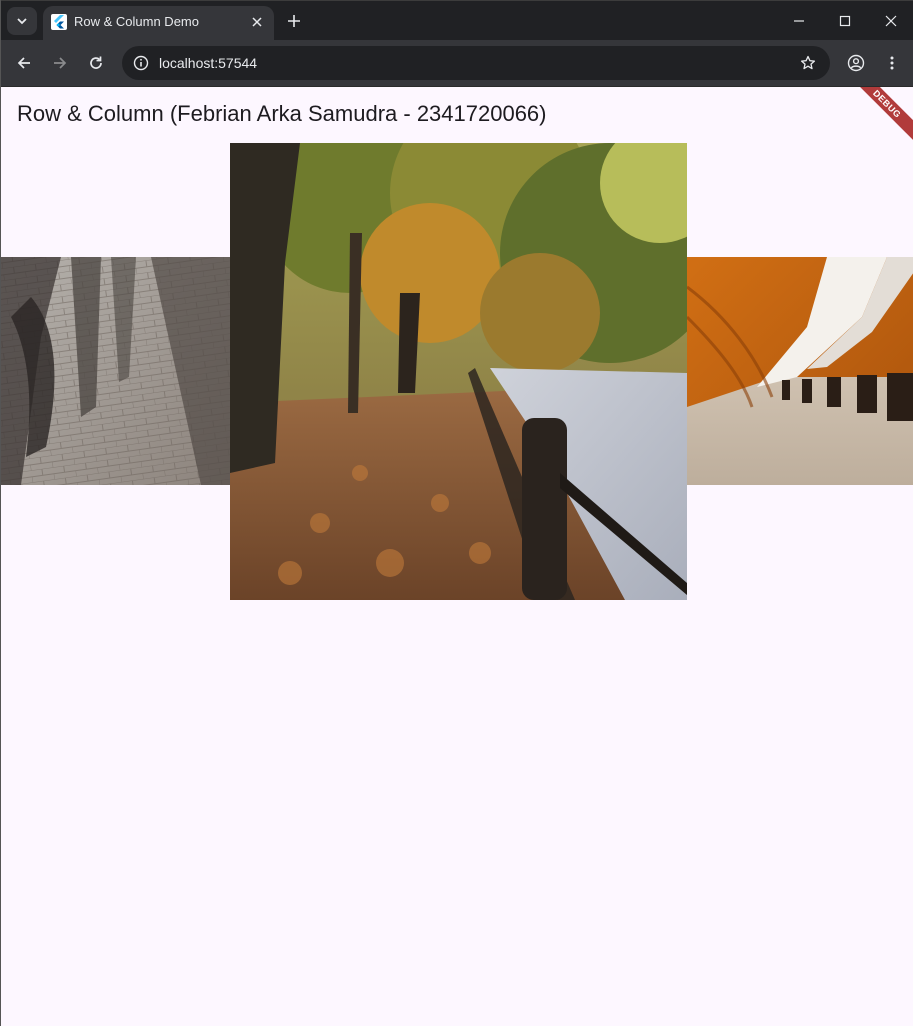 The width and height of the screenshot is (913, 1026). I want to click on kebab-menu-icon, so click(892, 63).